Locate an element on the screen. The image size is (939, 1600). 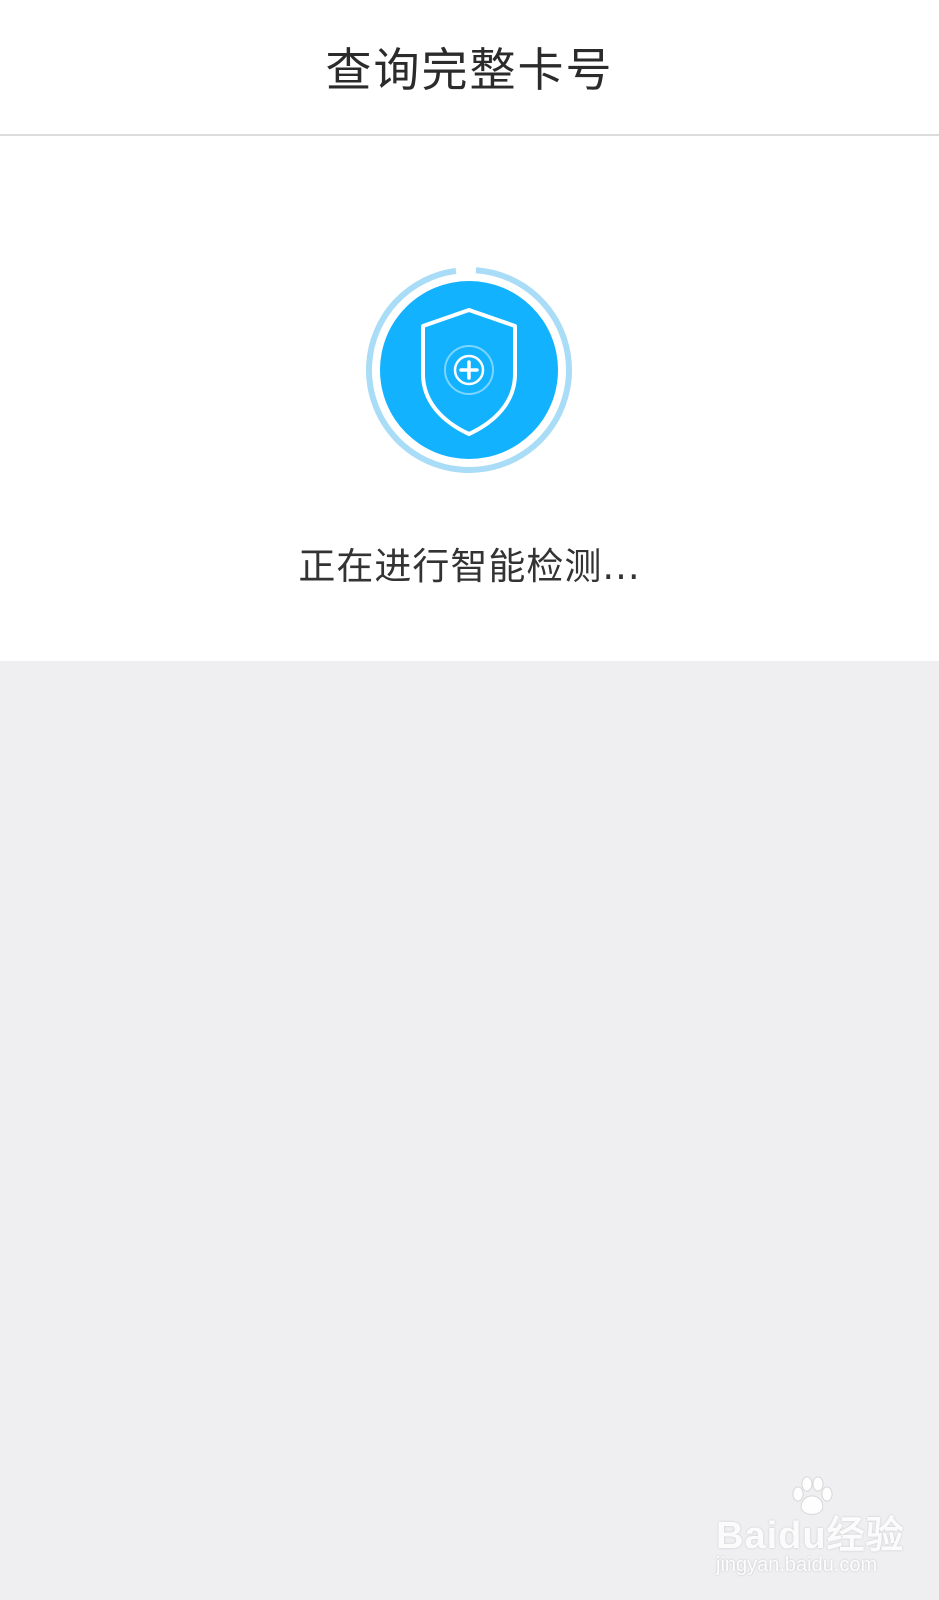
watermark-brand: Baidu经验 is located at coordinates (810, 1536).